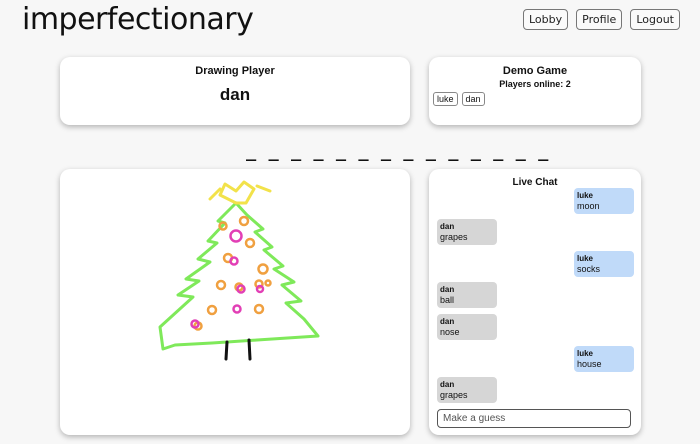 This screenshot has width=700, height=444. I want to click on word-blanks: _ _ _ _ _ _ _ _ _ _ _ _ _ _, so click(398, 152).